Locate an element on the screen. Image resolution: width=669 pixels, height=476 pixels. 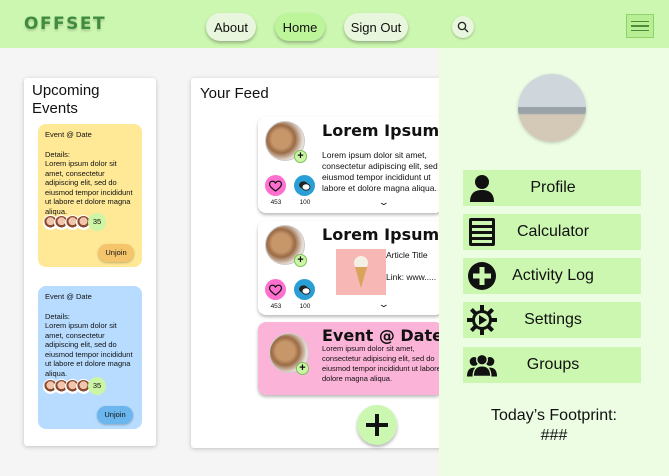
menu-item-calculator: Calculator is located at coordinates (552, 232).